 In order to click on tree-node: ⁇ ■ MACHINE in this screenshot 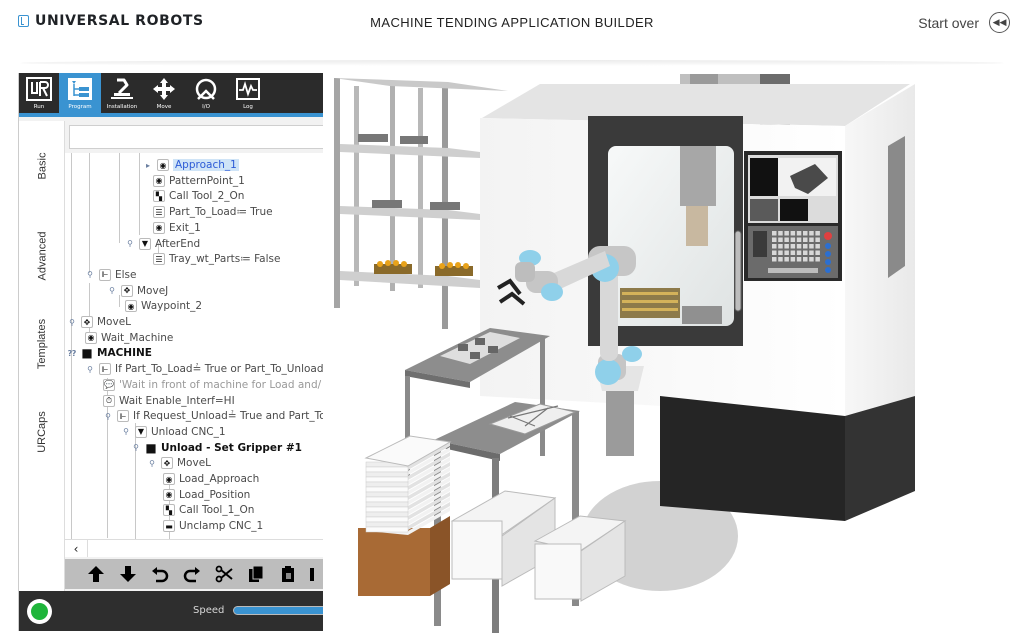, I will do `click(109, 353)`.